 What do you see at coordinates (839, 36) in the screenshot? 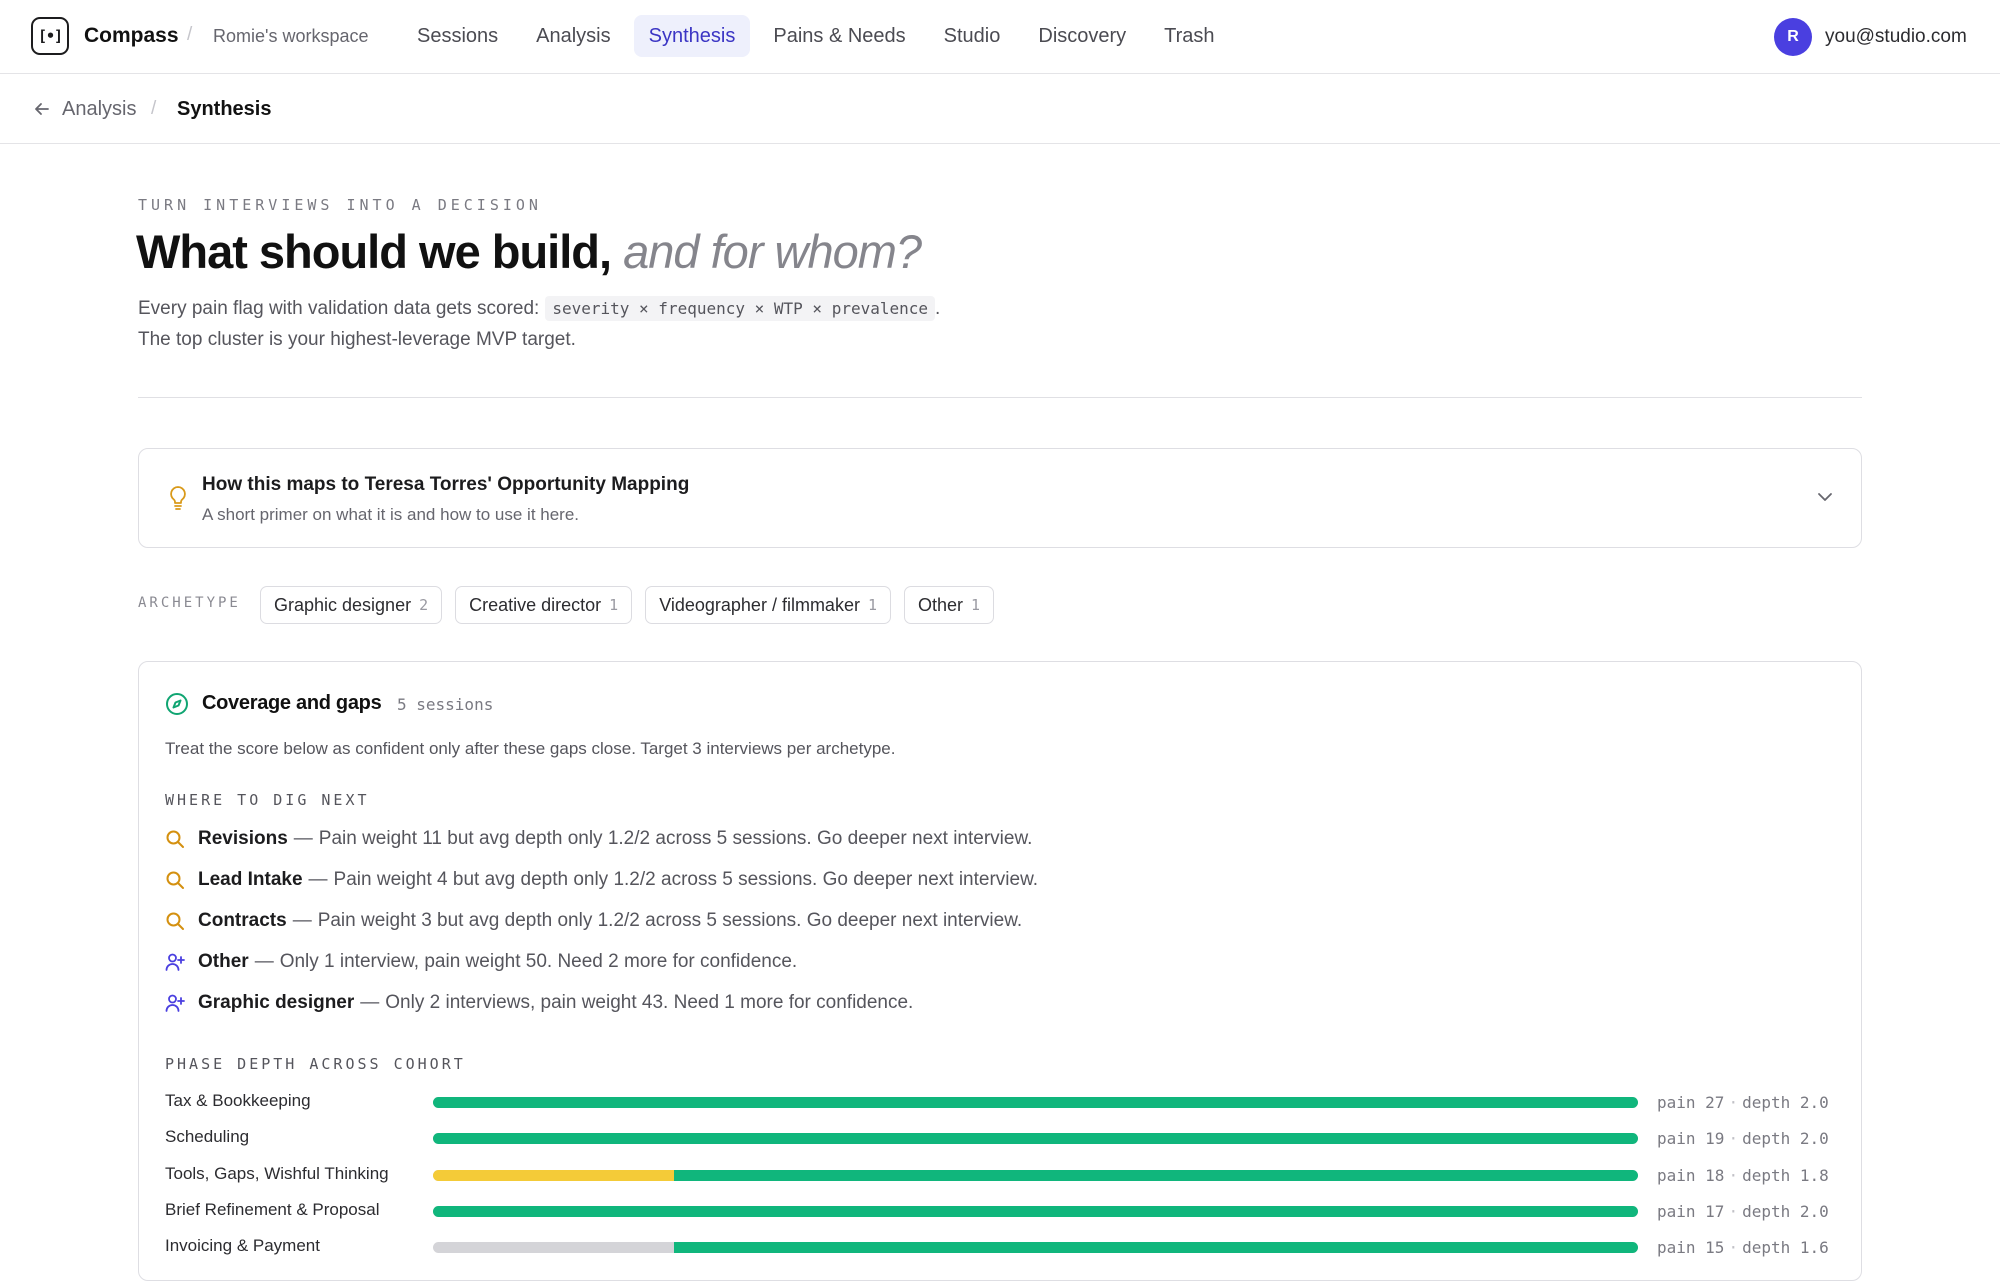
I see `nav-tab-pains-needs: Pains & Needs` at bounding box center [839, 36].